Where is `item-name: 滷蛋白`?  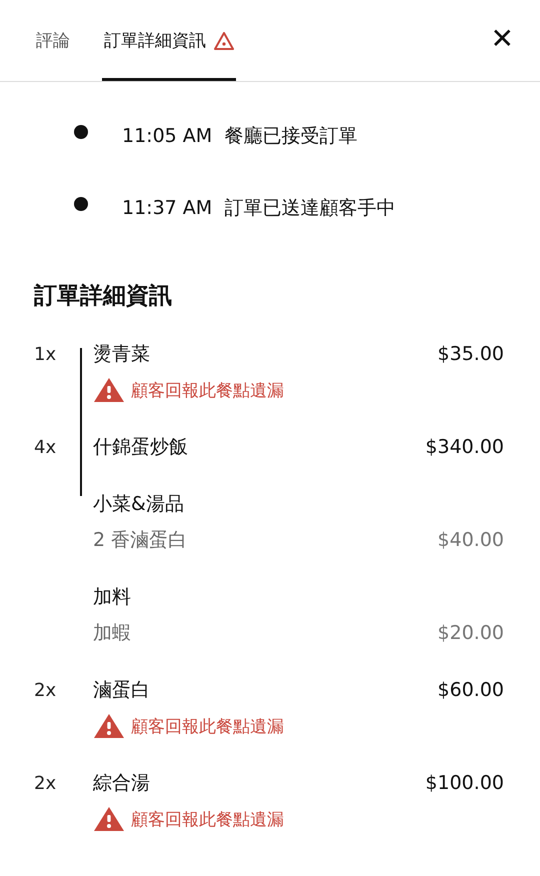 item-name: 滷蛋白 is located at coordinates (122, 690).